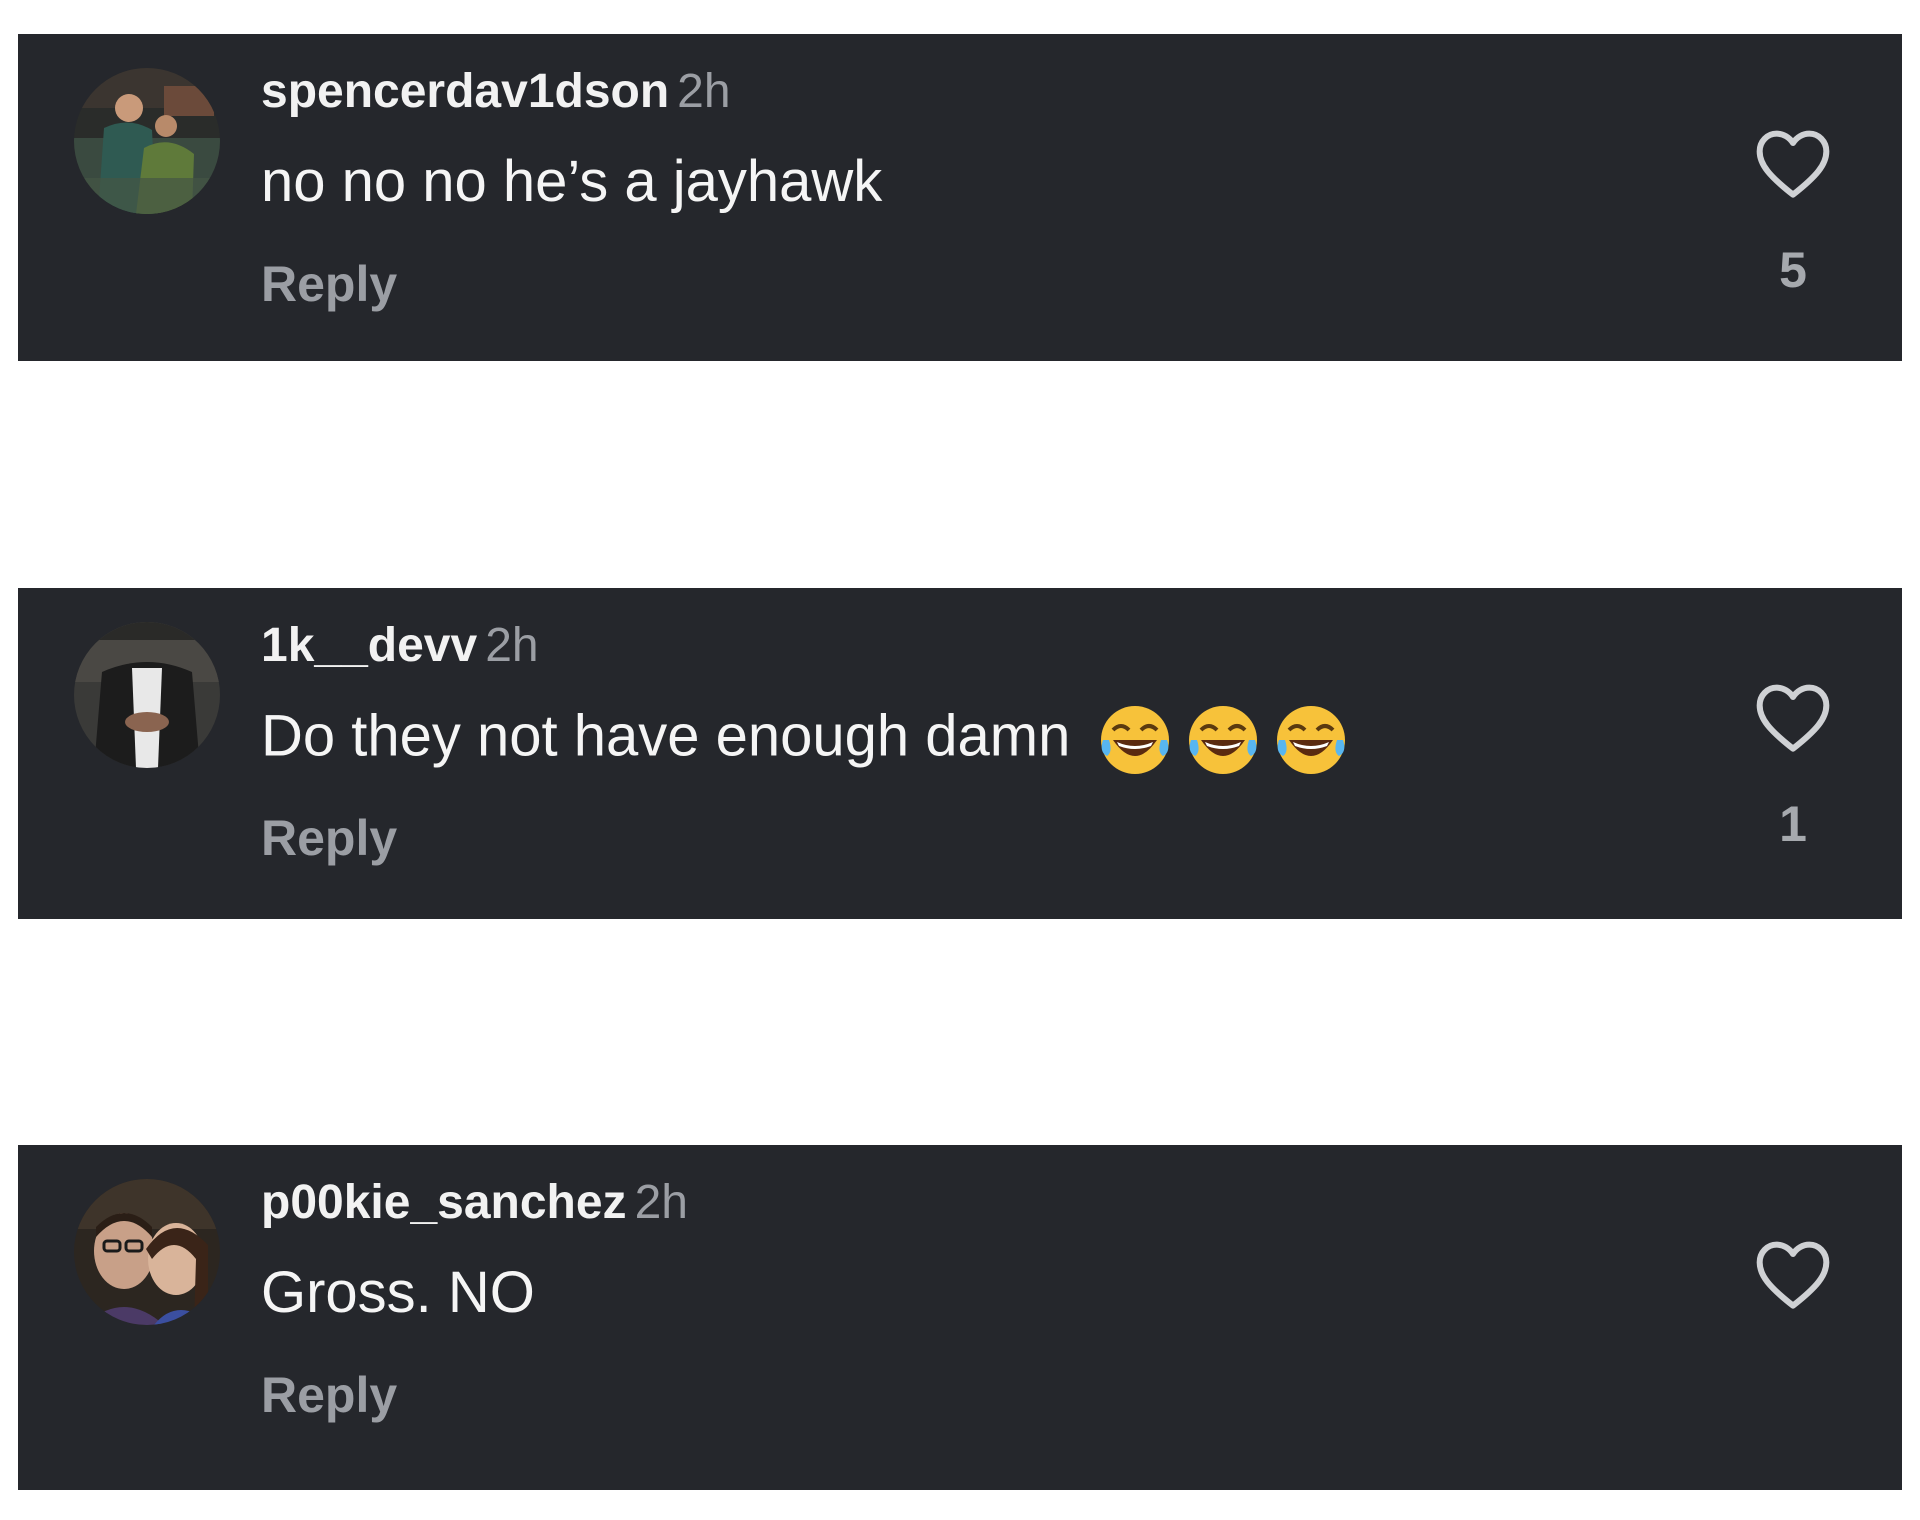  Describe the element at coordinates (572, 181) in the screenshot. I see `comment-text: no no no he’s a jayhawk` at that location.